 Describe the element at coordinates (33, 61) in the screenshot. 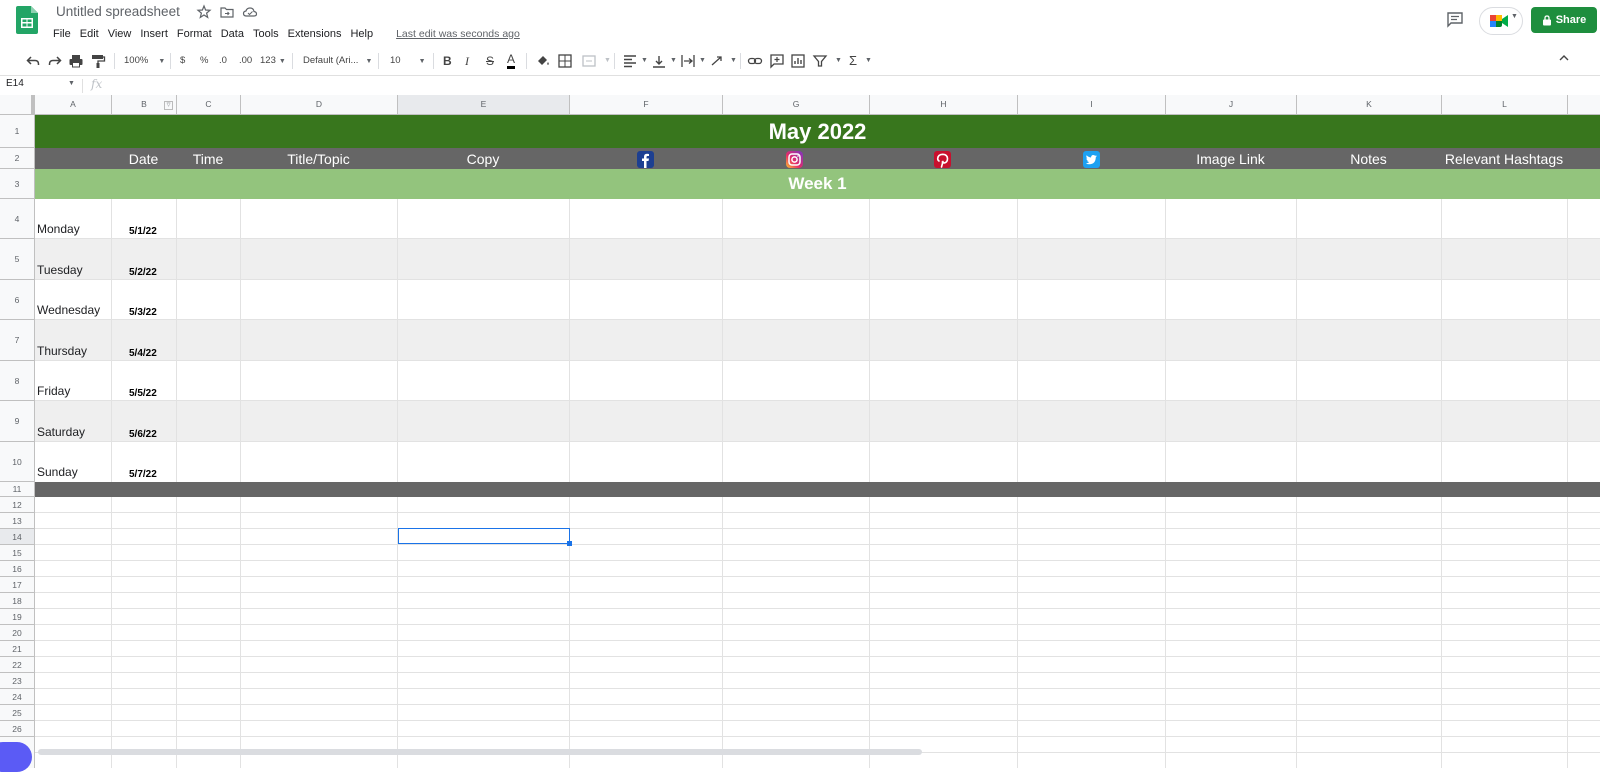

I see `undo-icon` at that location.